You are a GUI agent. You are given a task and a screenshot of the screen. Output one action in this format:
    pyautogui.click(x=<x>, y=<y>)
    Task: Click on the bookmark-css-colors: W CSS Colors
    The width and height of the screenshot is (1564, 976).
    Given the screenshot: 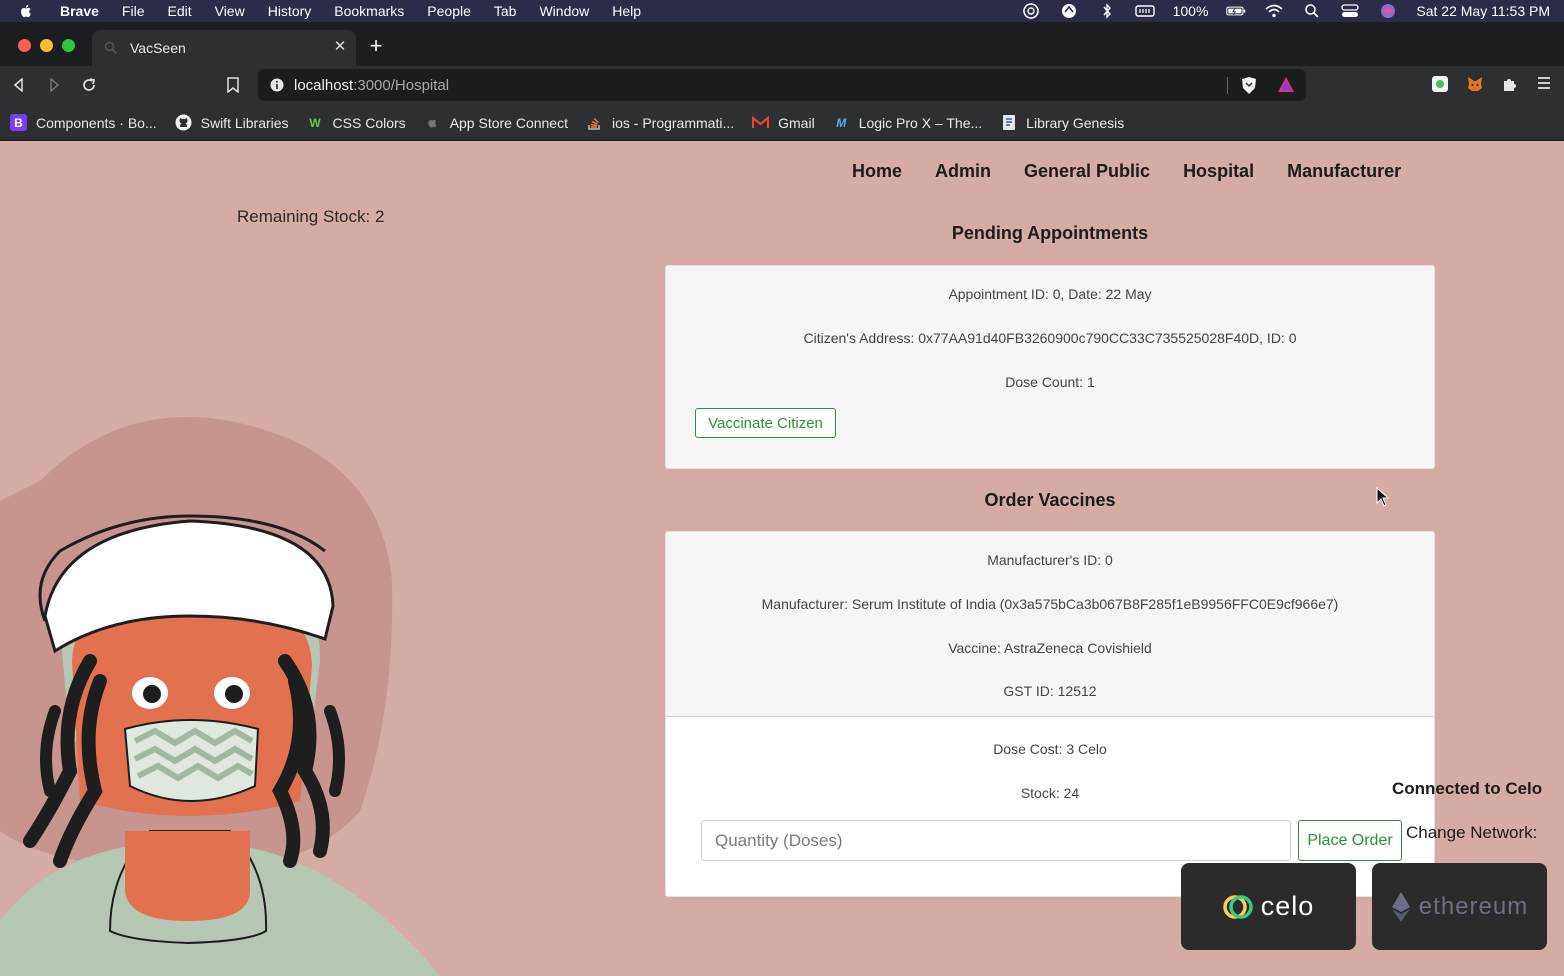 What is the action you would take?
    pyautogui.click(x=356, y=122)
    